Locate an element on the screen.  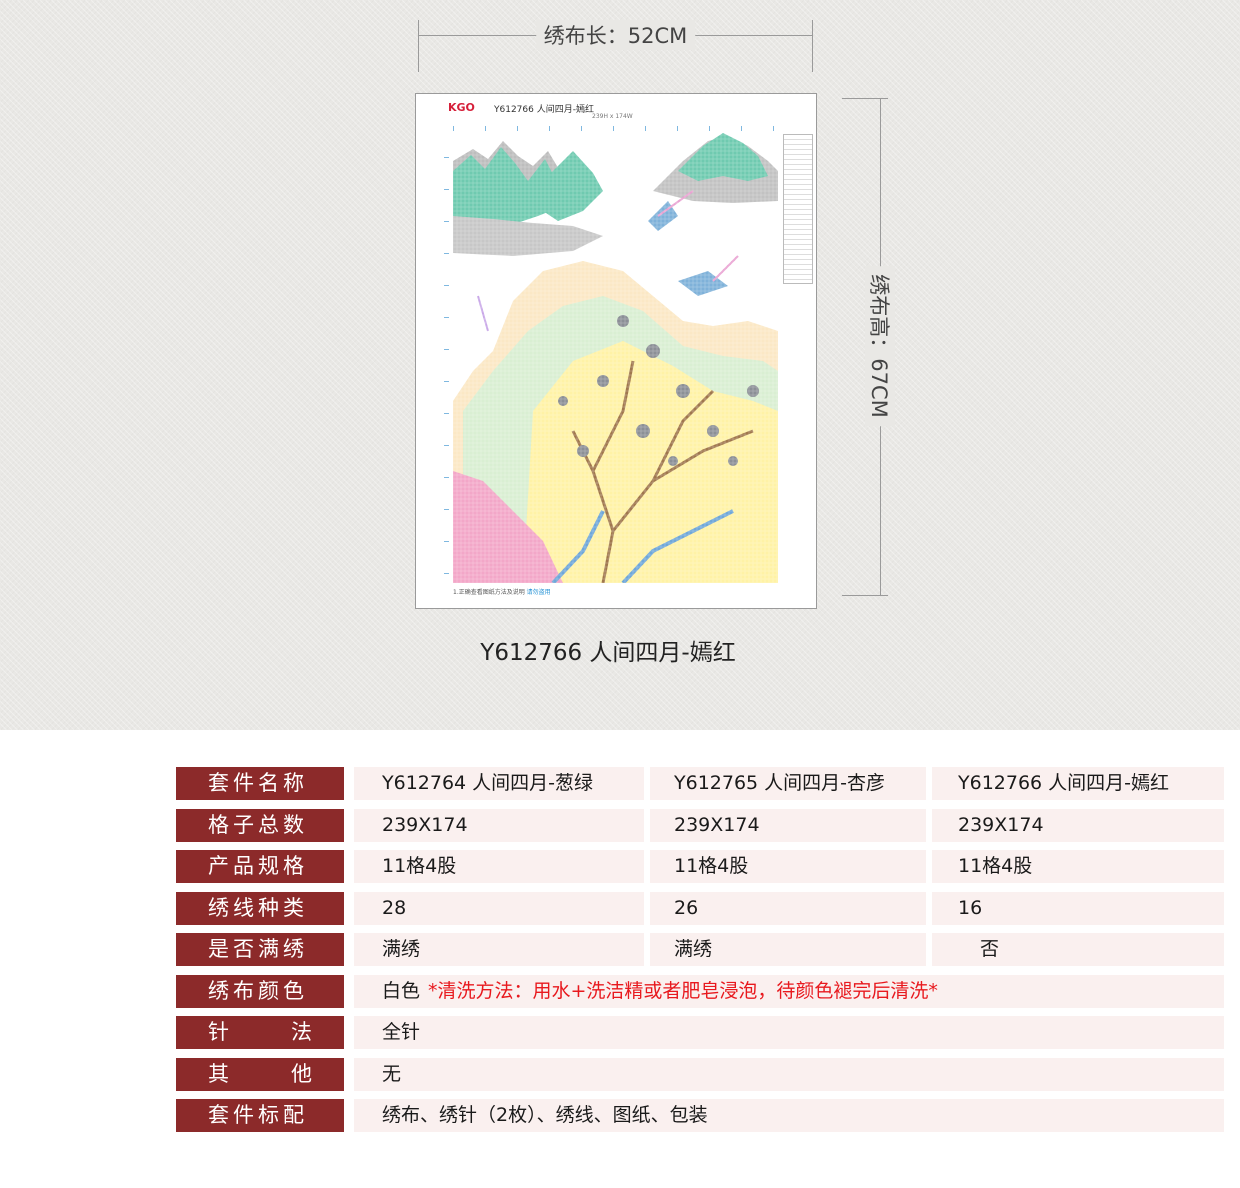
spec-row-full-embroidery: 是否满绣 满绣 满绣 否 is located at coordinates (700, 949).